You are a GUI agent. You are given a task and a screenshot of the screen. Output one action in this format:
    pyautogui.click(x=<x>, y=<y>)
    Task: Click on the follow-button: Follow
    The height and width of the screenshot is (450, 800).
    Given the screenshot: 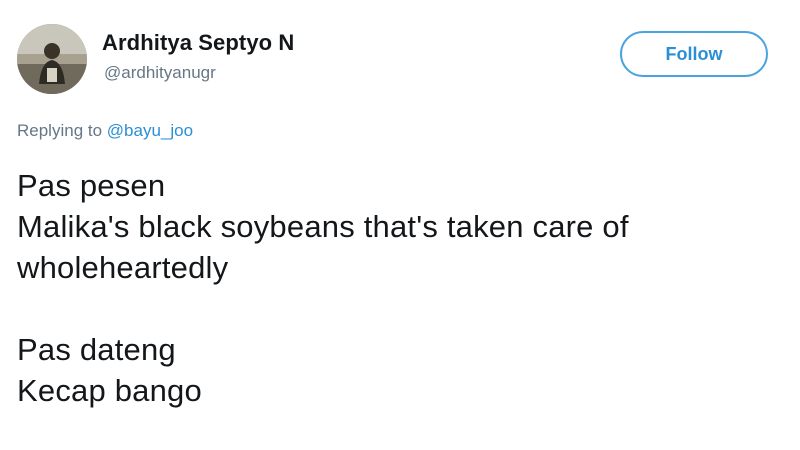 What is the action you would take?
    pyautogui.click(x=694, y=54)
    